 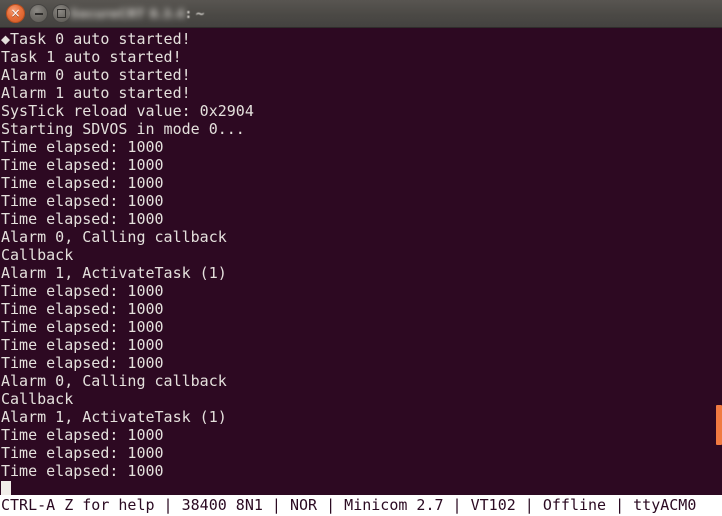 What do you see at coordinates (719, 261) in the screenshot?
I see `scrollbar-track` at bounding box center [719, 261].